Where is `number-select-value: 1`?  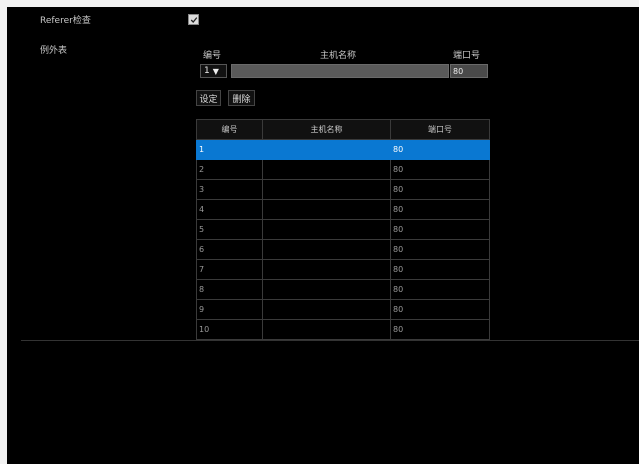
number-select-value: 1 is located at coordinates (207, 71).